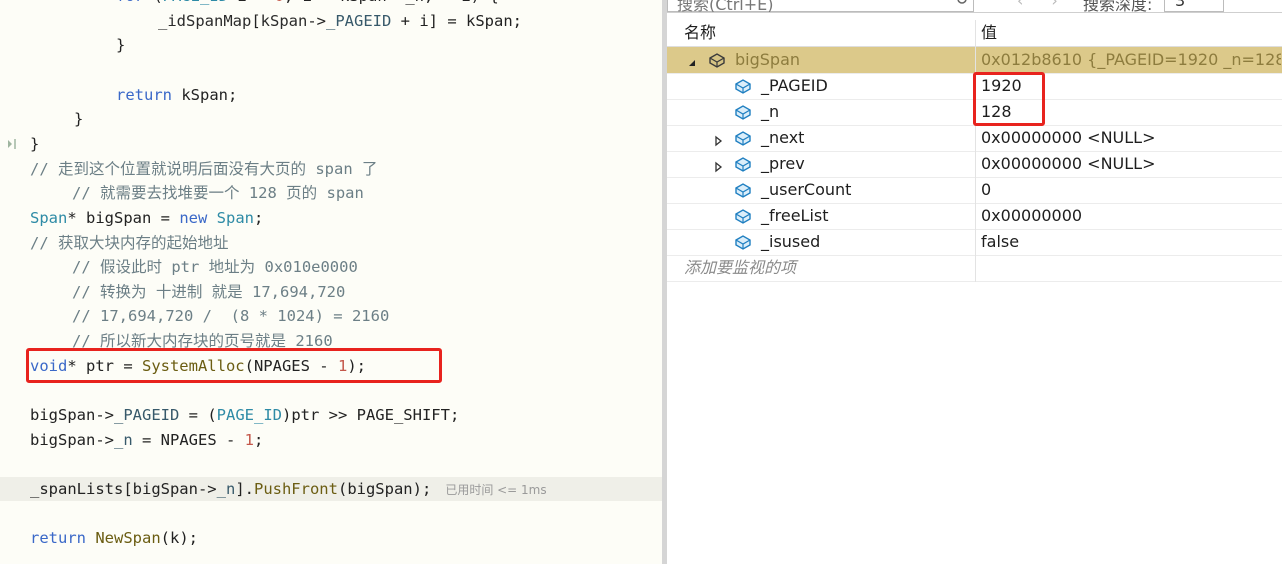 This screenshot has width=1282, height=564. Describe the element at coordinates (209, 291) in the screenshot. I see `code-token: // 转换为 十进制 就是 17,694,720` at that location.